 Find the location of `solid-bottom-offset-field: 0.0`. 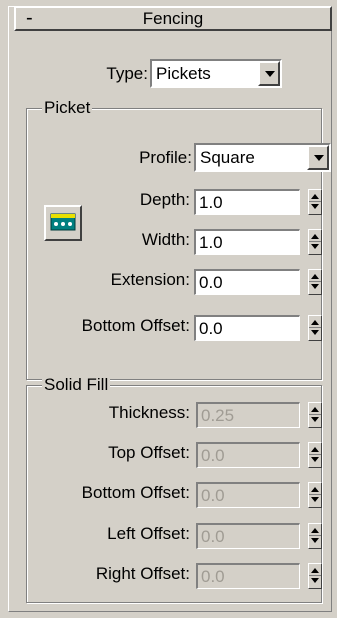

solid-bottom-offset-field: 0.0 is located at coordinates (248, 495).